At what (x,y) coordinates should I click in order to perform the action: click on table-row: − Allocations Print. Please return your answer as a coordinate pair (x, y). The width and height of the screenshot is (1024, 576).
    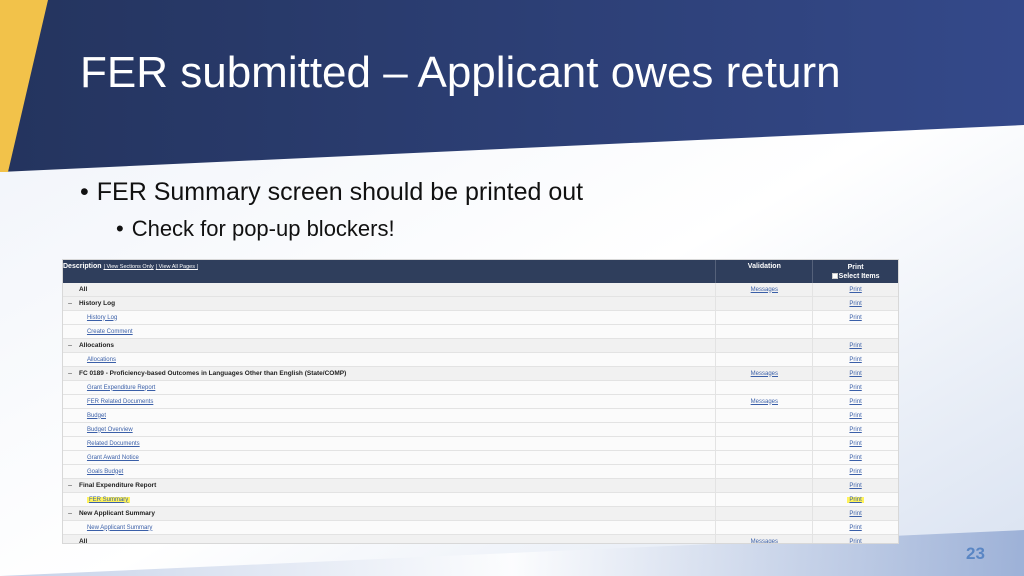
    Looking at the image, I should click on (480, 346).